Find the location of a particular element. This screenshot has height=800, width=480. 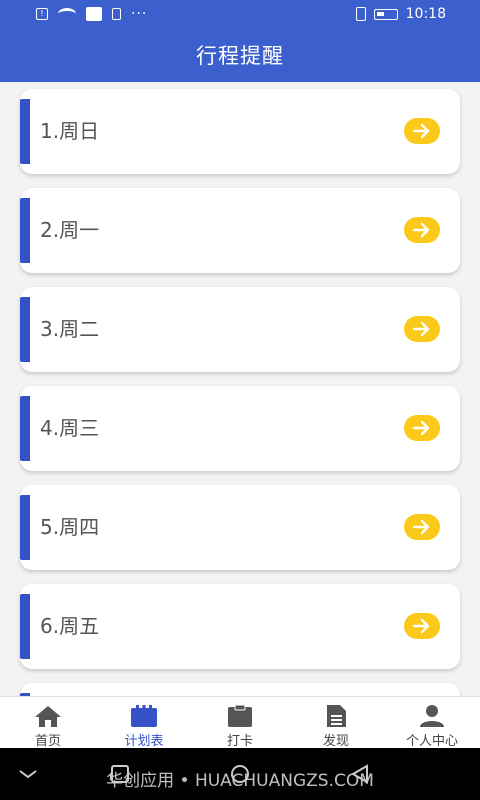

schedule-item-label: 5.周四 is located at coordinates (70, 527).